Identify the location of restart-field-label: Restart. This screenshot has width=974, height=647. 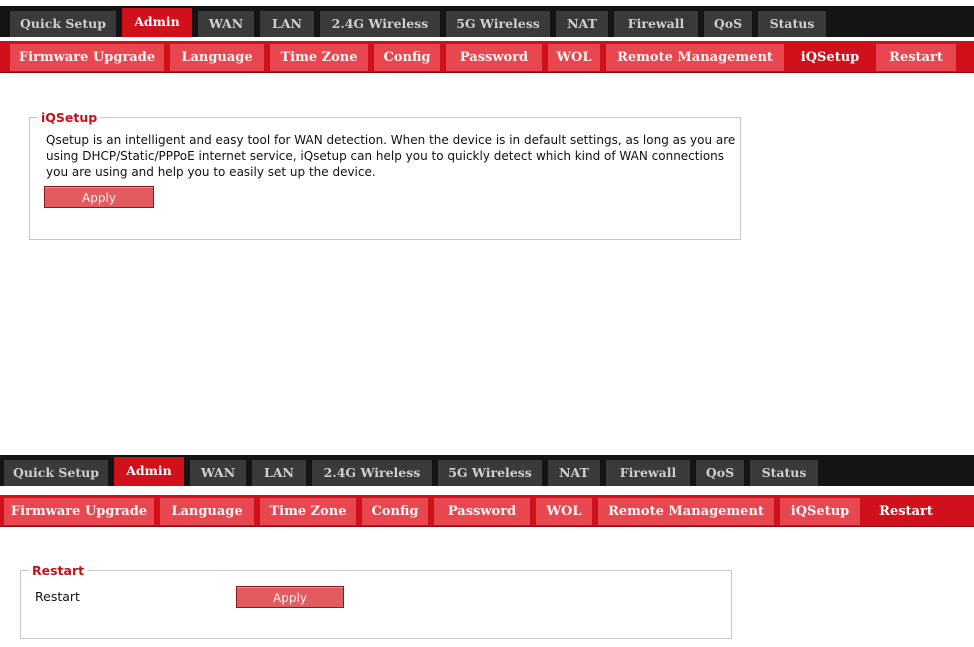
(57, 596).